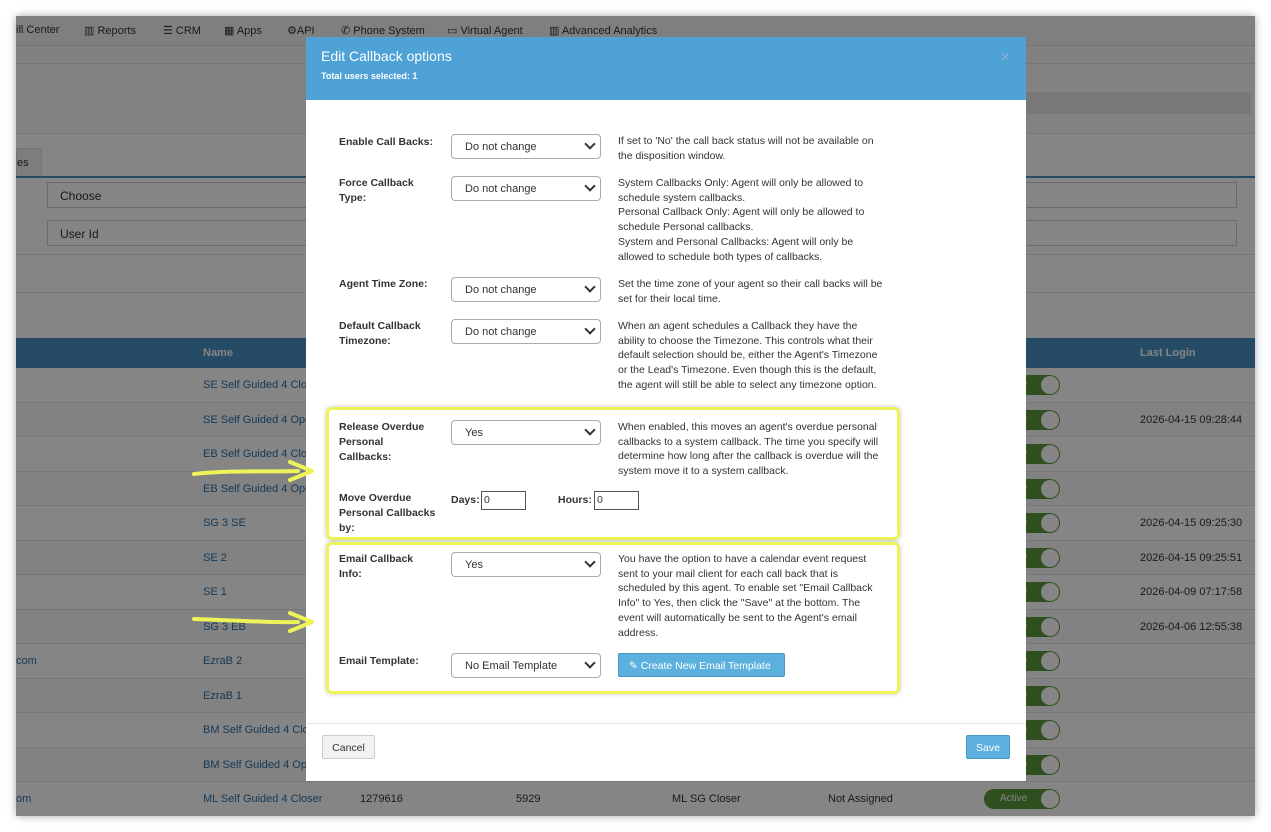 The image size is (1271, 832). What do you see at coordinates (376, 190) in the screenshot?
I see `force-callback-type-label: Force Callback Type:` at bounding box center [376, 190].